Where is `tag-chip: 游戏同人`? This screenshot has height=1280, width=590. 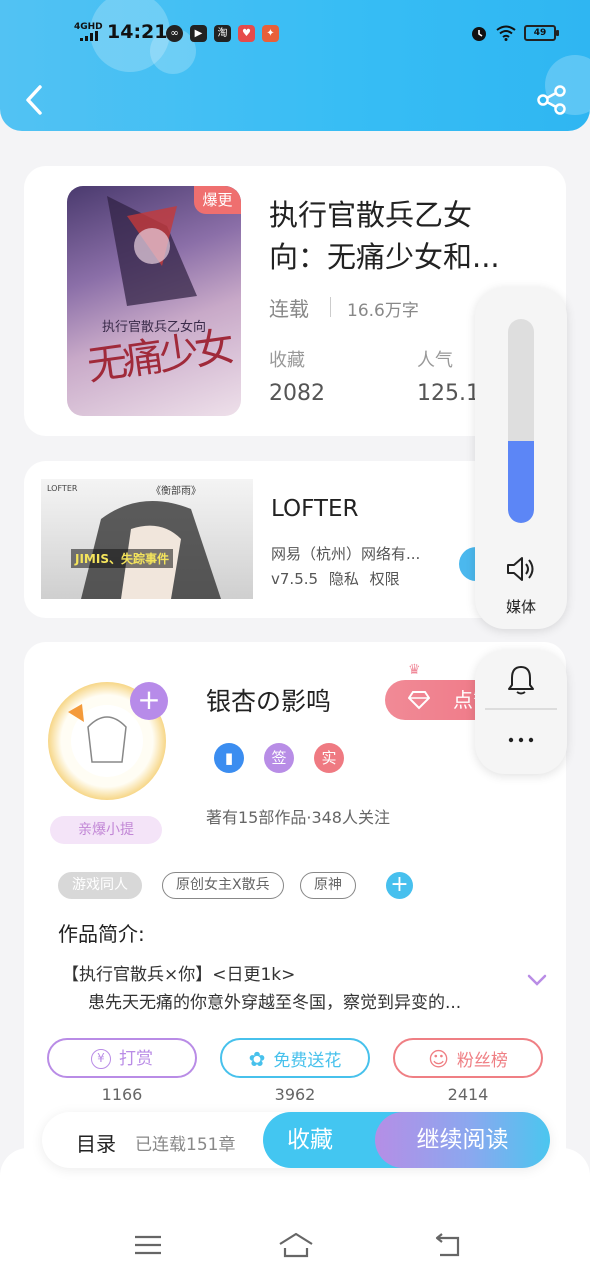 tag-chip: 游戏同人 is located at coordinates (100, 885).